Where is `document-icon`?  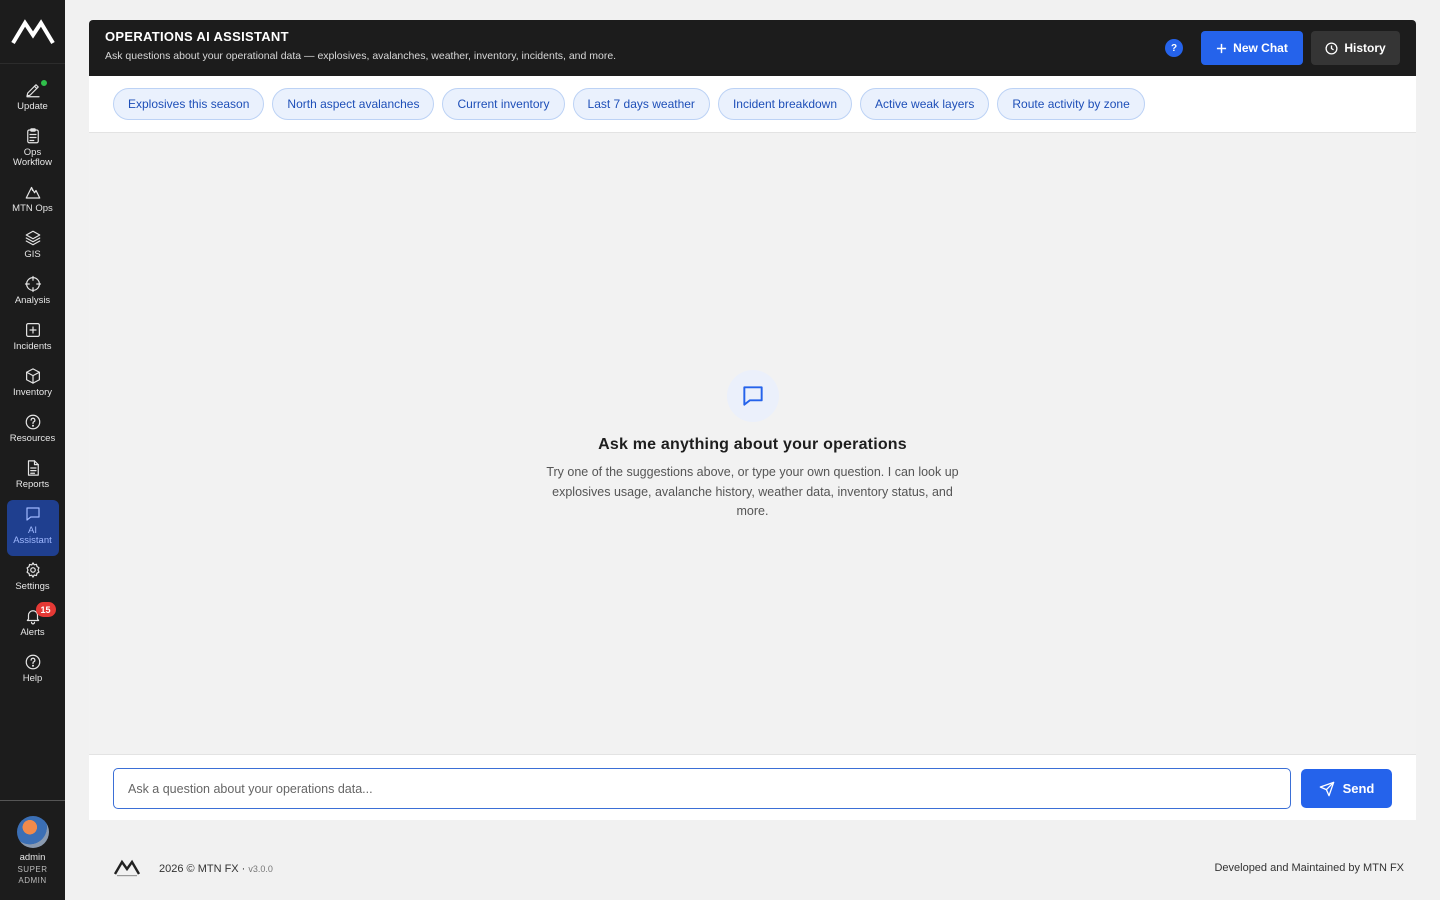 document-icon is located at coordinates (33, 468).